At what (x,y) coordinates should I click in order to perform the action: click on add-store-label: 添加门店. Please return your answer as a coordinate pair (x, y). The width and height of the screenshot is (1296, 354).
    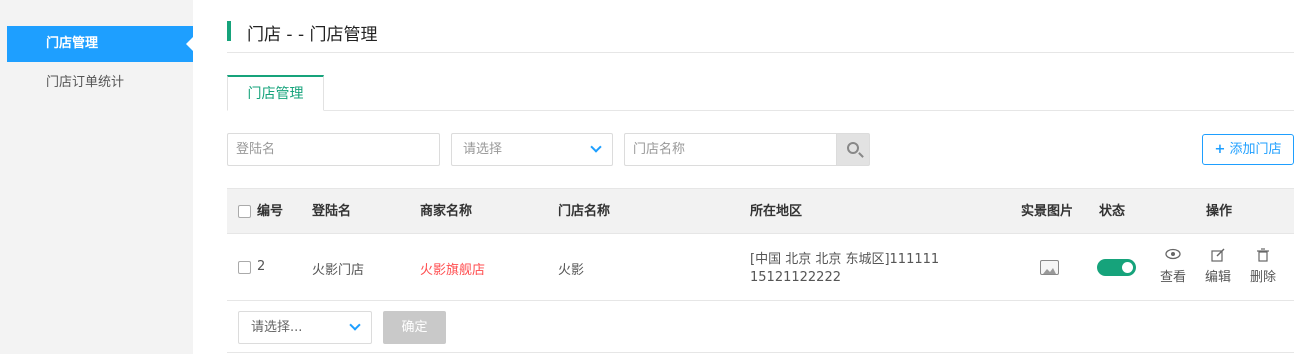
    Looking at the image, I should click on (1255, 149).